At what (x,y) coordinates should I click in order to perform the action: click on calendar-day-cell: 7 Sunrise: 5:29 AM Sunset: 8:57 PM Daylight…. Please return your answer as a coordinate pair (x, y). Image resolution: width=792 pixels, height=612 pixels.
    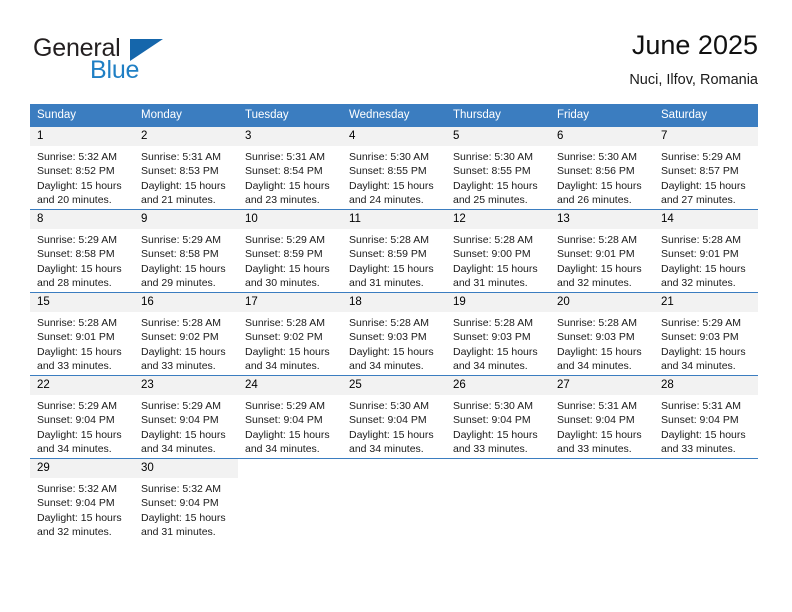
    Looking at the image, I should click on (706, 168).